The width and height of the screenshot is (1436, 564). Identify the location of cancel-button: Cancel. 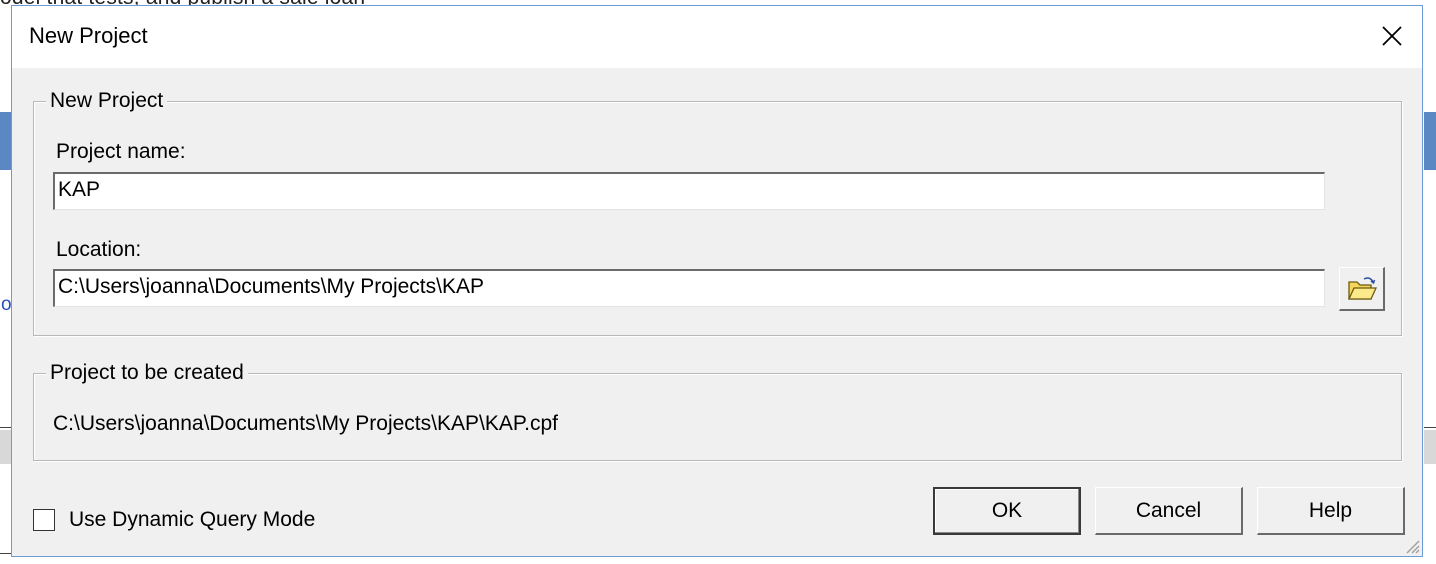
(1169, 511).